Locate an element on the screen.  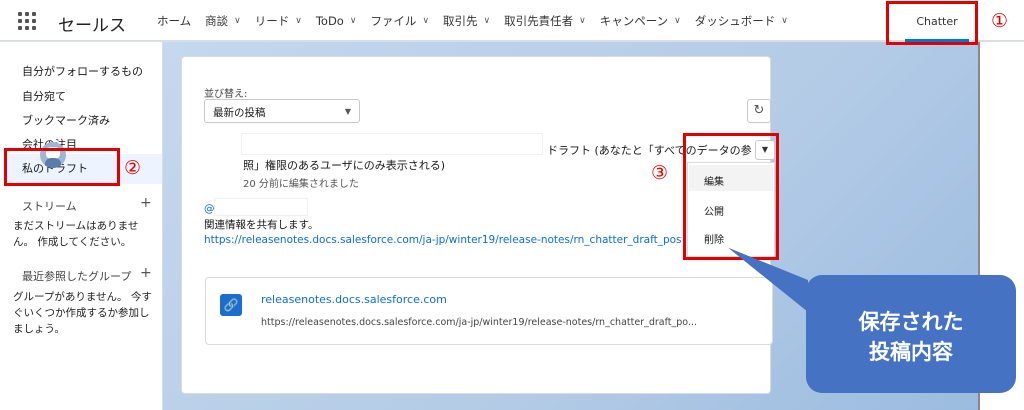
nav-tab-label: ファイル is located at coordinates (393, 21).